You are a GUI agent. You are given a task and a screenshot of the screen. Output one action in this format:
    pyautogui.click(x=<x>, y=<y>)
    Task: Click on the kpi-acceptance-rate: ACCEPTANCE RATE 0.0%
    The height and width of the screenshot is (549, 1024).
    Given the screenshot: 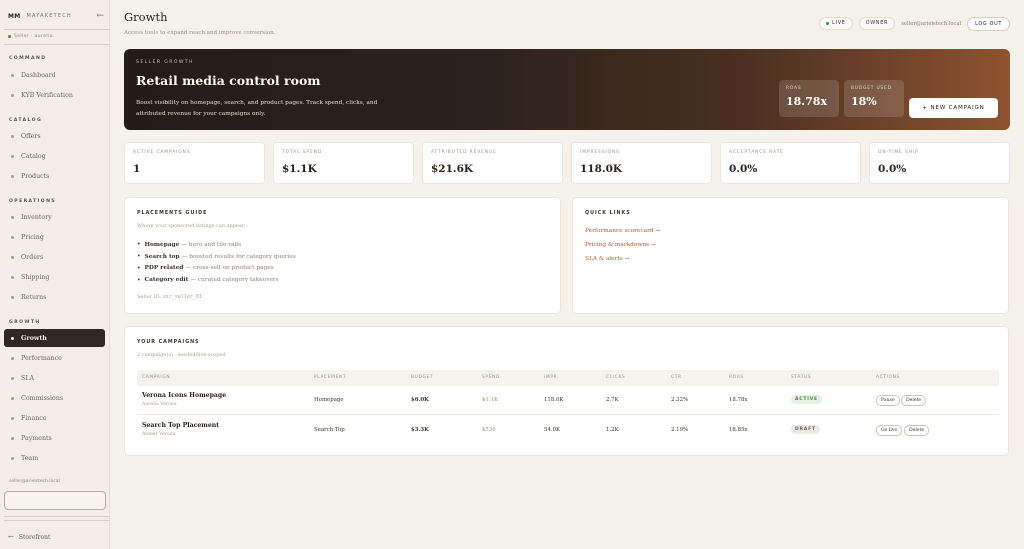 What is the action you would take?
    pyautogui.click(x=790, y=163)
    